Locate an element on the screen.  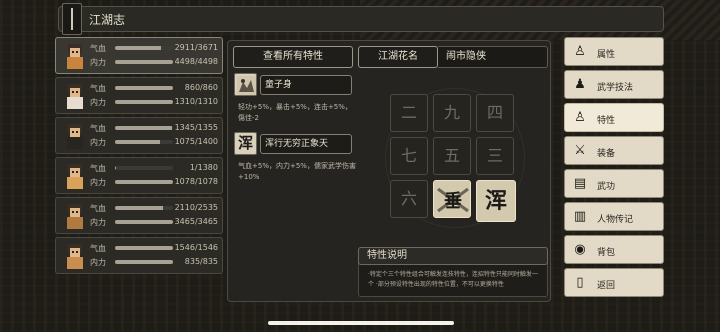
page-title: 江湖志 is located at coordinates (107, 20).